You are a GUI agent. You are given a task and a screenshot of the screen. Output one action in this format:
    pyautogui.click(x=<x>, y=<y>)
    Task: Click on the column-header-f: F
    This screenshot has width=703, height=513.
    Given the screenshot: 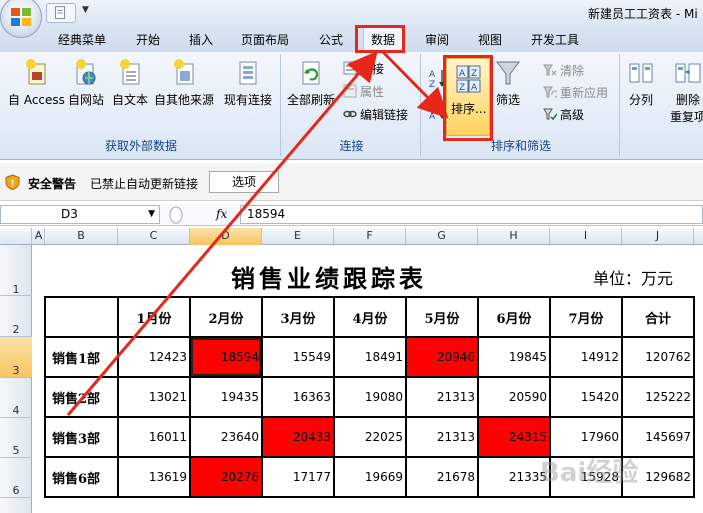 What is the action you would take?
    pyautogui.click(x=370, y=236)
    